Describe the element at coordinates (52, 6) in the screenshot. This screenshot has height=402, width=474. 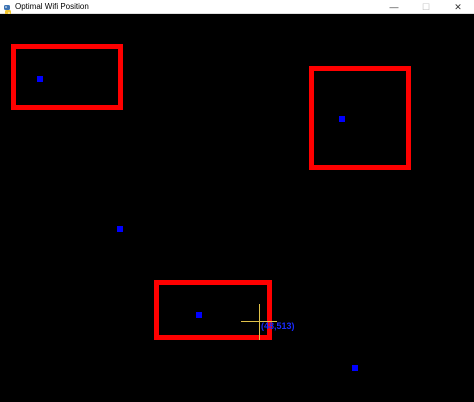
I see `window-title: Optimal Wifi Position` at that location.